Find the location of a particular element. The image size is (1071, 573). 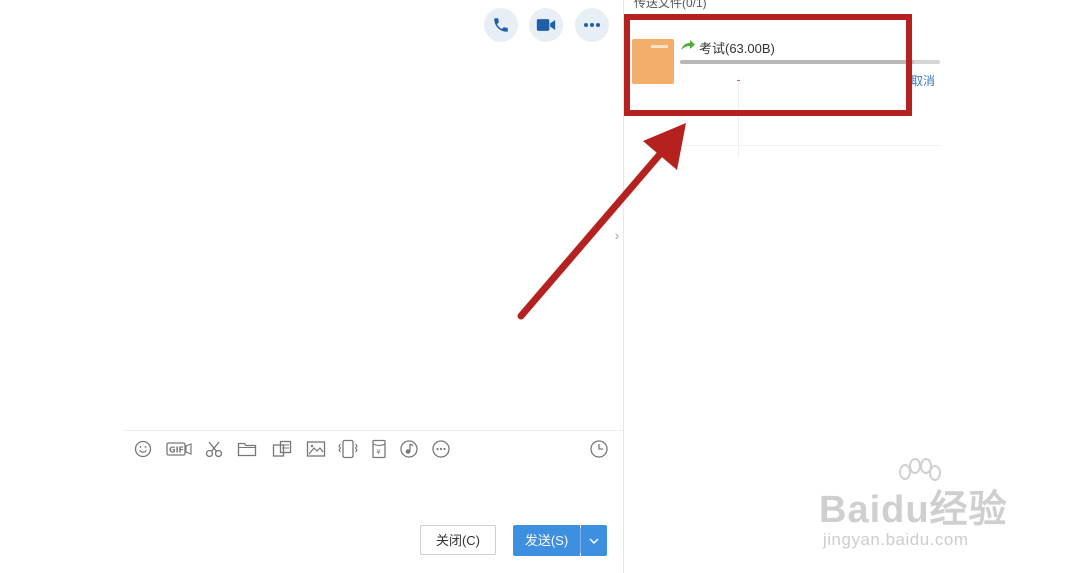

baidu-watermark: Baidu经验 jingyan.baidu.com is located at coordinates (925, 508).